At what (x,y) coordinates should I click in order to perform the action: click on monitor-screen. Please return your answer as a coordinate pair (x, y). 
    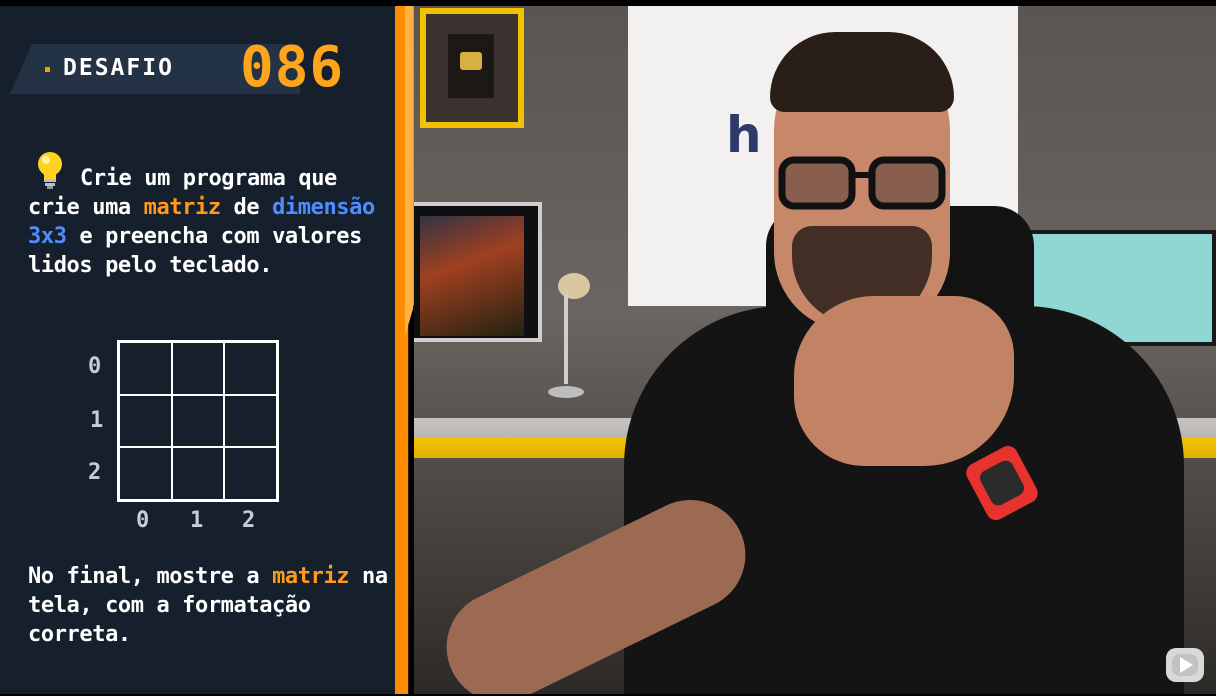
    Looking at the image, I should click on (472, 276).